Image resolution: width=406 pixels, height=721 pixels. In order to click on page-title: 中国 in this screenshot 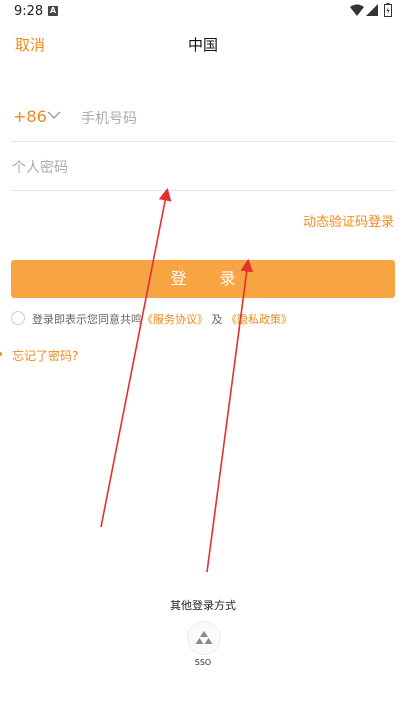, I will do `click(202, 45)`.